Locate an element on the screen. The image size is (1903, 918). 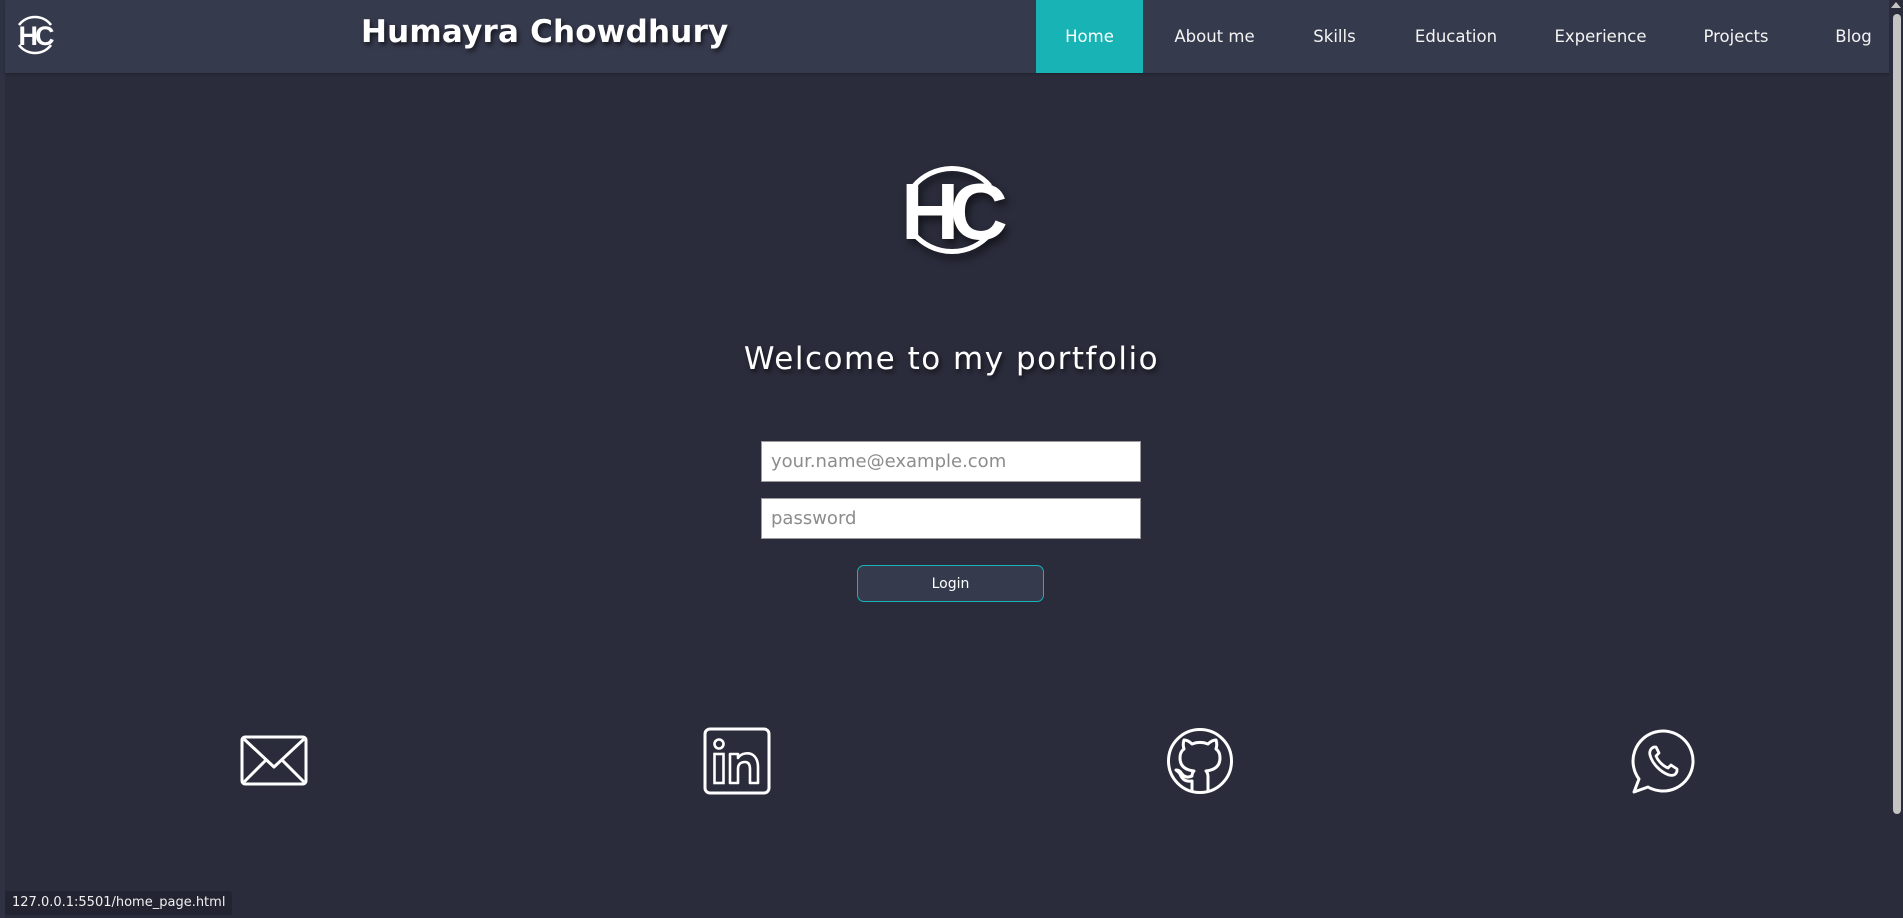
scrollbar is located at coordinates (1896, 459).